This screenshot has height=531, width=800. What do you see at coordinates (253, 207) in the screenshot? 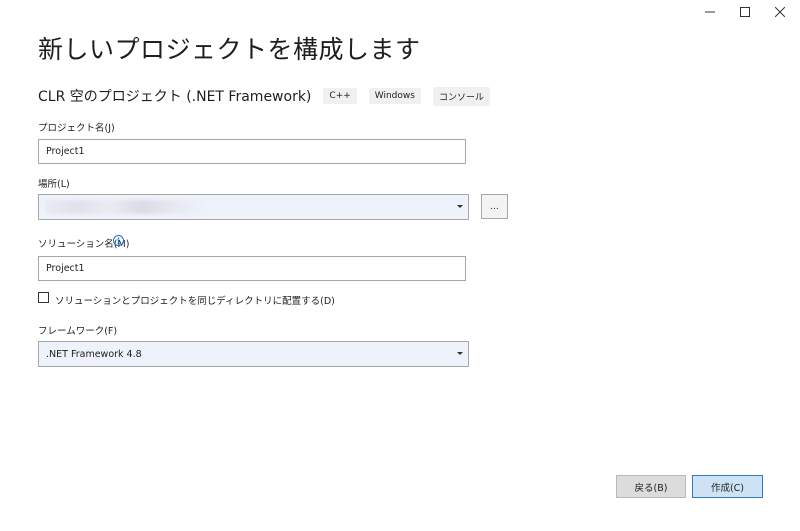
I see `location-combo` at bounding box center [253, 207].